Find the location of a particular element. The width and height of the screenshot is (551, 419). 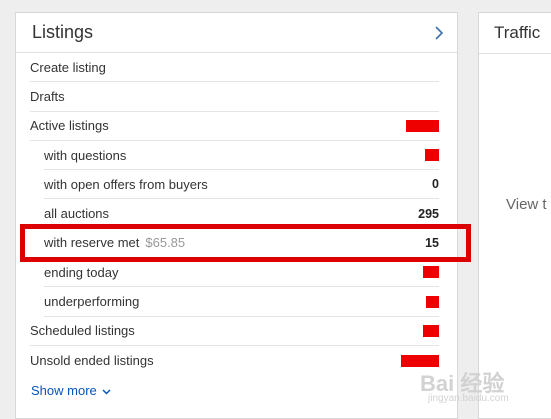

row-label: Create listing is located at coordinates (68, 67).